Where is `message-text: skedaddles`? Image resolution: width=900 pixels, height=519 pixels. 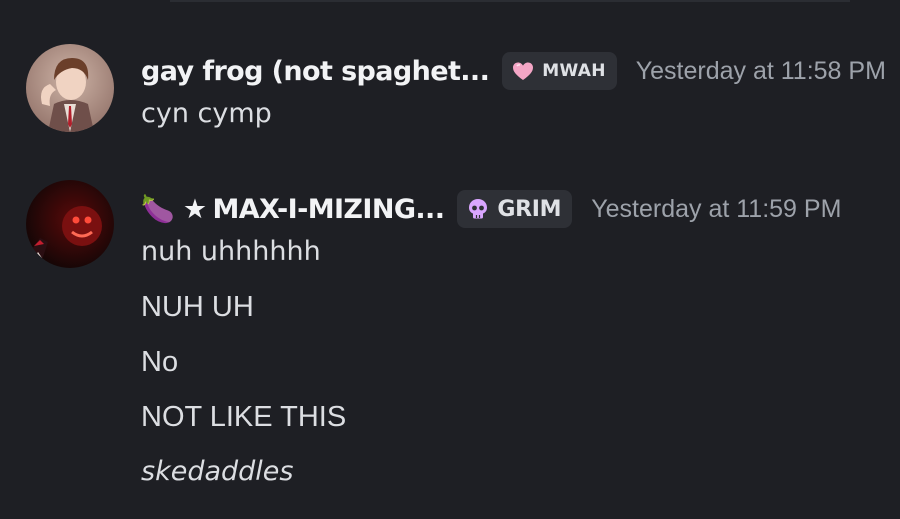
message-text: skedaddles is located at coordinates (217, 471).